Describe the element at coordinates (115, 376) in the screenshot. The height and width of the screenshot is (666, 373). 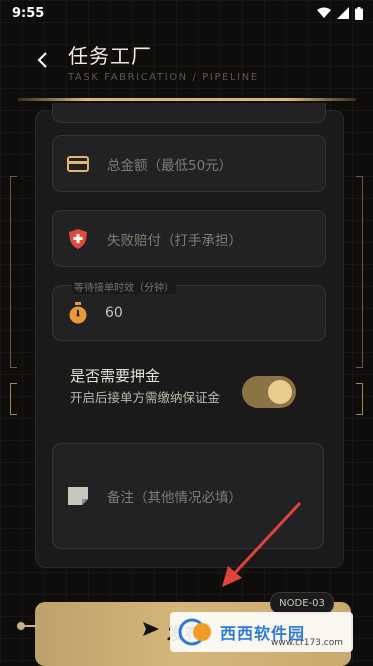
I see `deposit-title: 是否需要押金` at that location.